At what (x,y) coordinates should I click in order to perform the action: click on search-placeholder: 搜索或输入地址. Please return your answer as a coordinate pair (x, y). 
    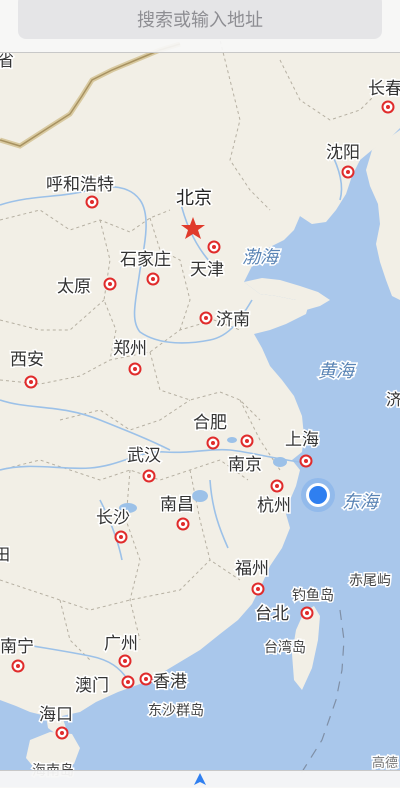
    Looking at the image, I should click on (200, 20).